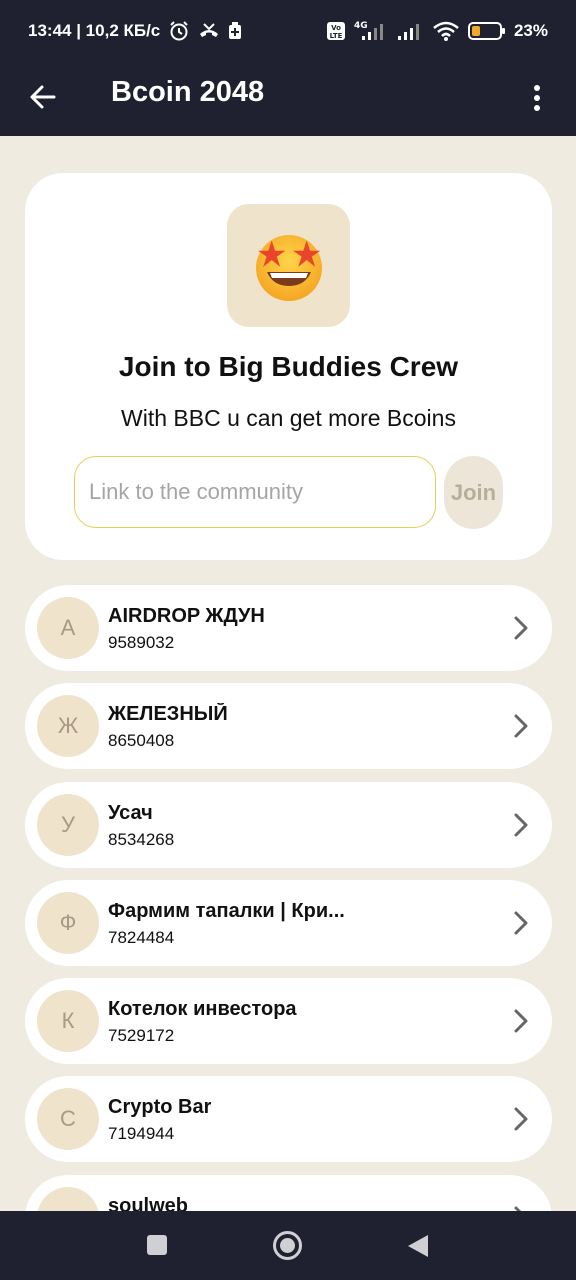 The image size is (576, 1280). I want to click on svg-text: LTE, so click(336, 36).